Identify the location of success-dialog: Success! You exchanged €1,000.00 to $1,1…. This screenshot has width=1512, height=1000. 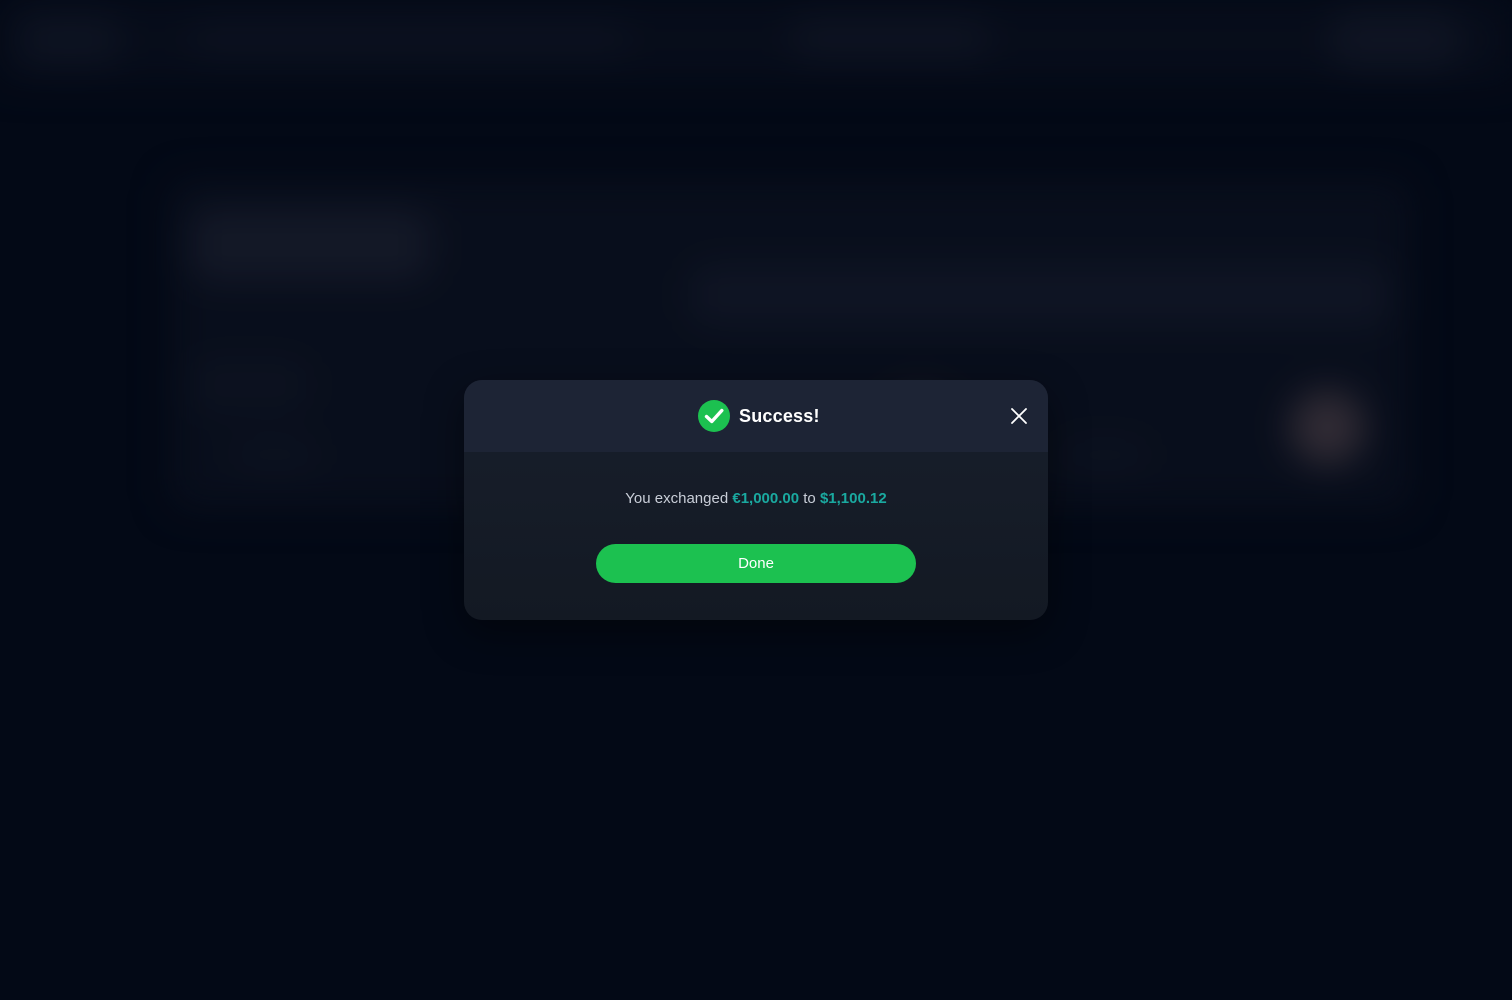
(756, 500).